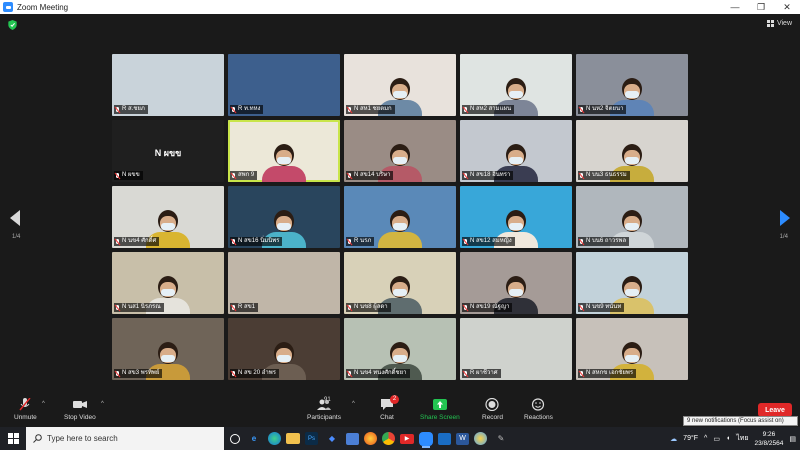  Describe the element at coordinates (37, 438) in the screenshot. I see `search-icon` at that location.